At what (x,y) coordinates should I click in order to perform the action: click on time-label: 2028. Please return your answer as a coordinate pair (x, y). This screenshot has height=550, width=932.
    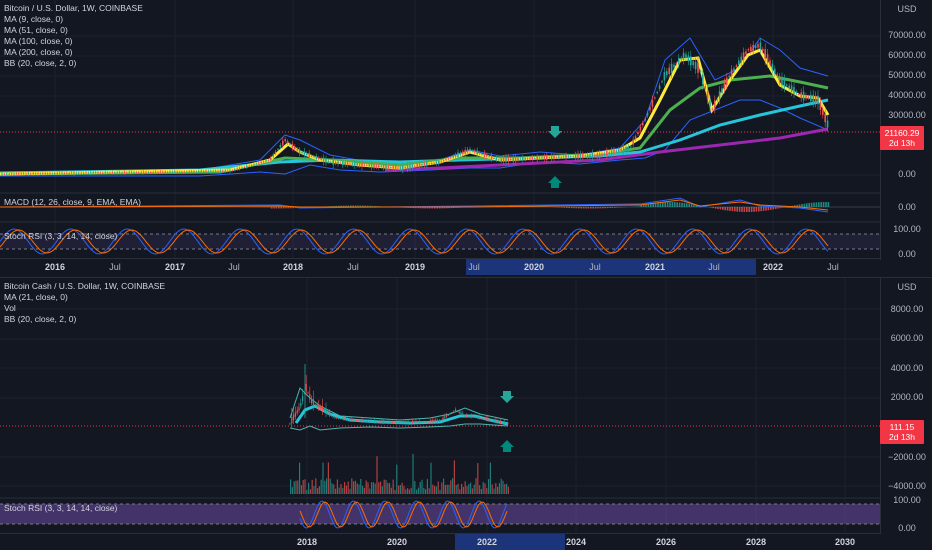
    Looking at the image, I should click on (756, 542).